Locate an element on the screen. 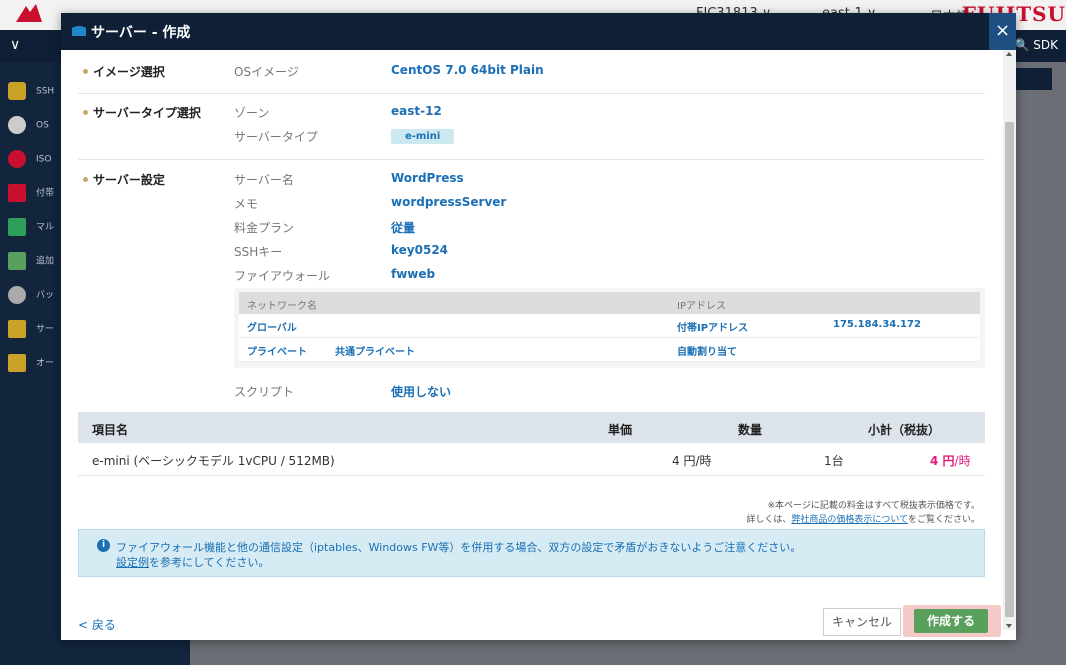  app-logo-icon is located at coordinates (31, 15).